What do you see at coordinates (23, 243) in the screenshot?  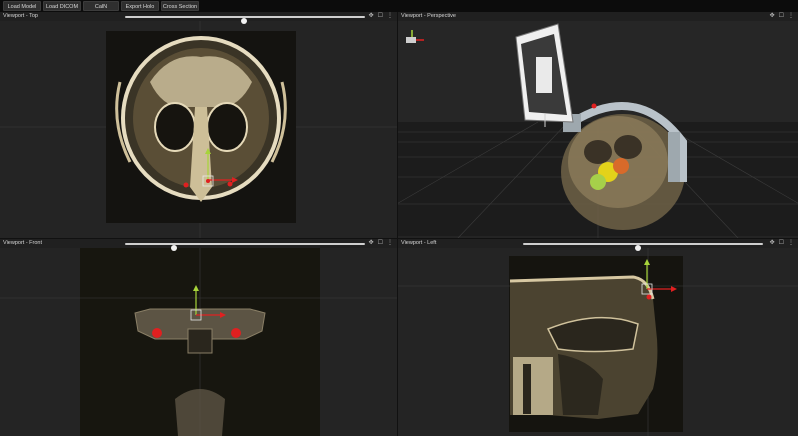 I see `viewport-front-title: Viewport - Front` at bounding box center [23, 243].